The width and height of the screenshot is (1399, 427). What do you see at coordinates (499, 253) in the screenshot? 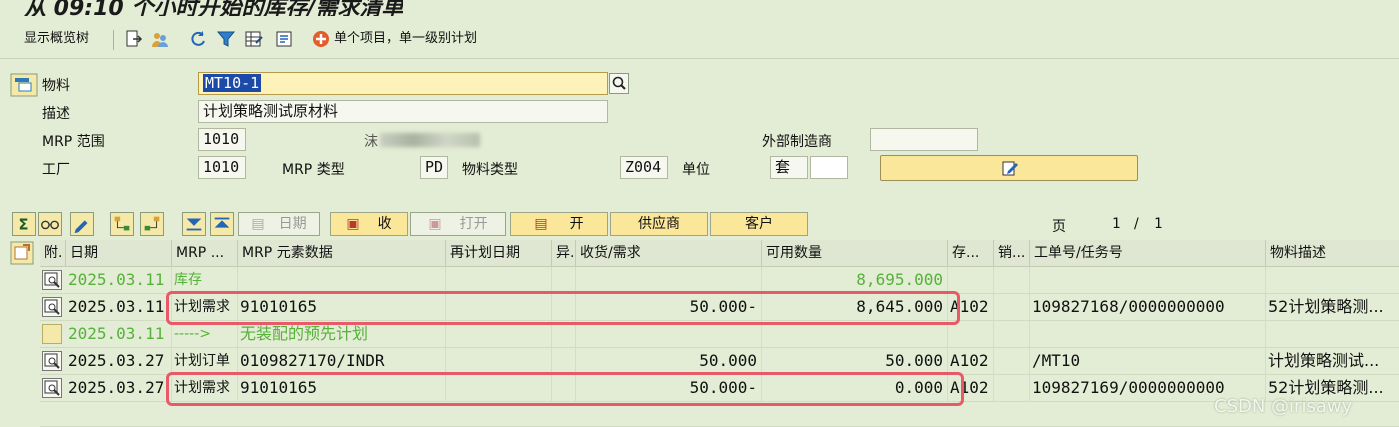
I see `col-rescheduling-date: 再计划日期` at bounding box center [499, 253].